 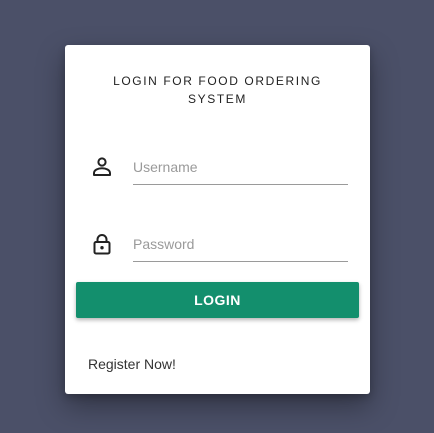 What do you see at coordinates (240, 167) in the screenshot?
I see `username-input` at bounding box center [240, 167].